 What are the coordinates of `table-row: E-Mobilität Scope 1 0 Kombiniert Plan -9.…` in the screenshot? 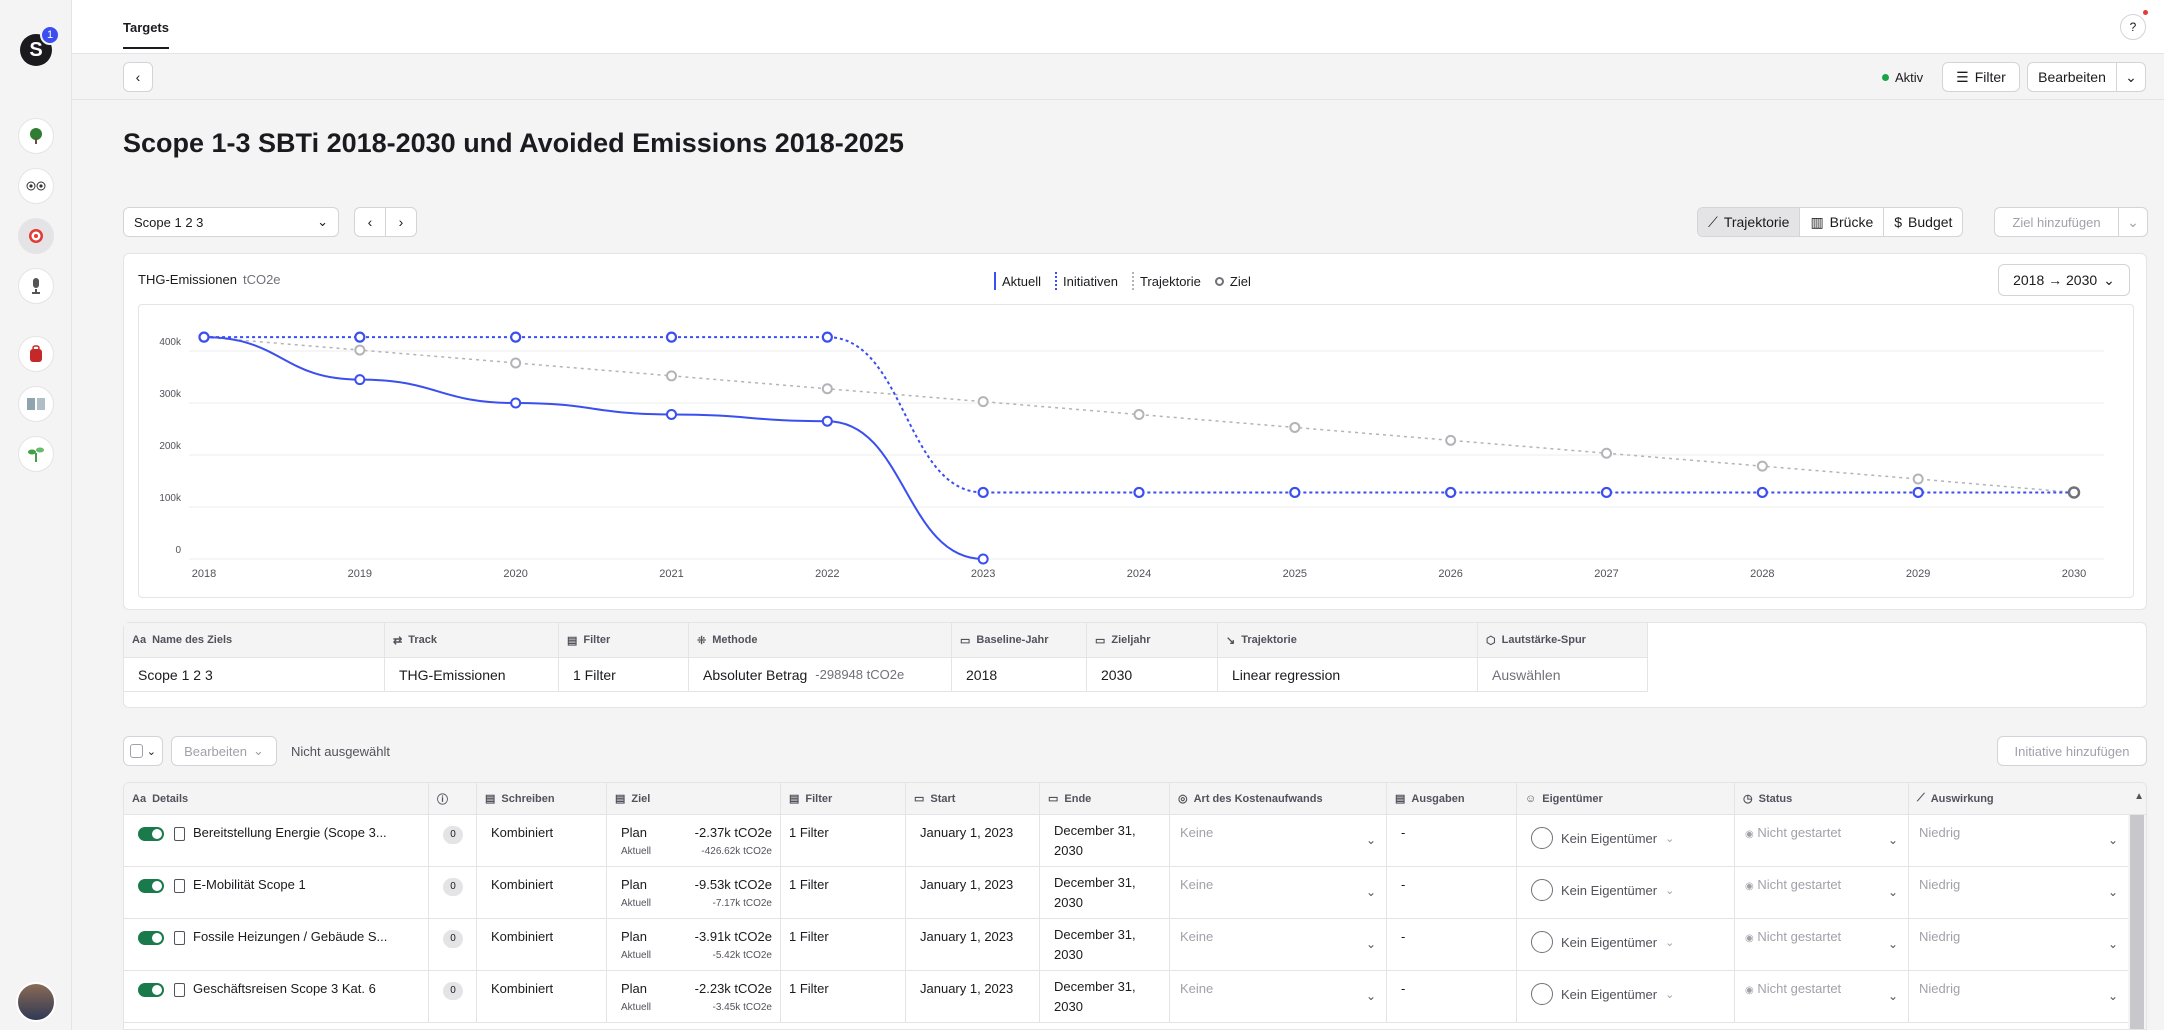 It's located at (1135, 893).